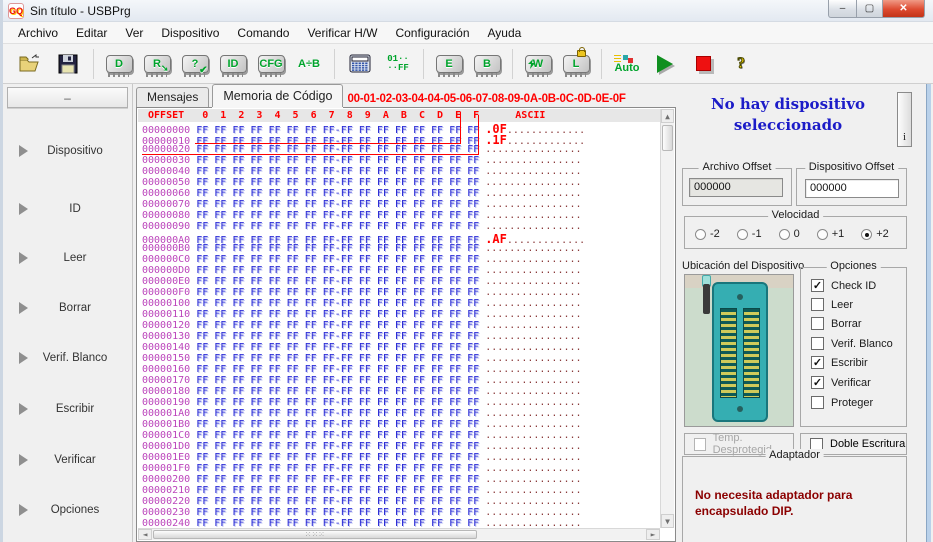  I want to click on write-button: W, so click(538, 64).